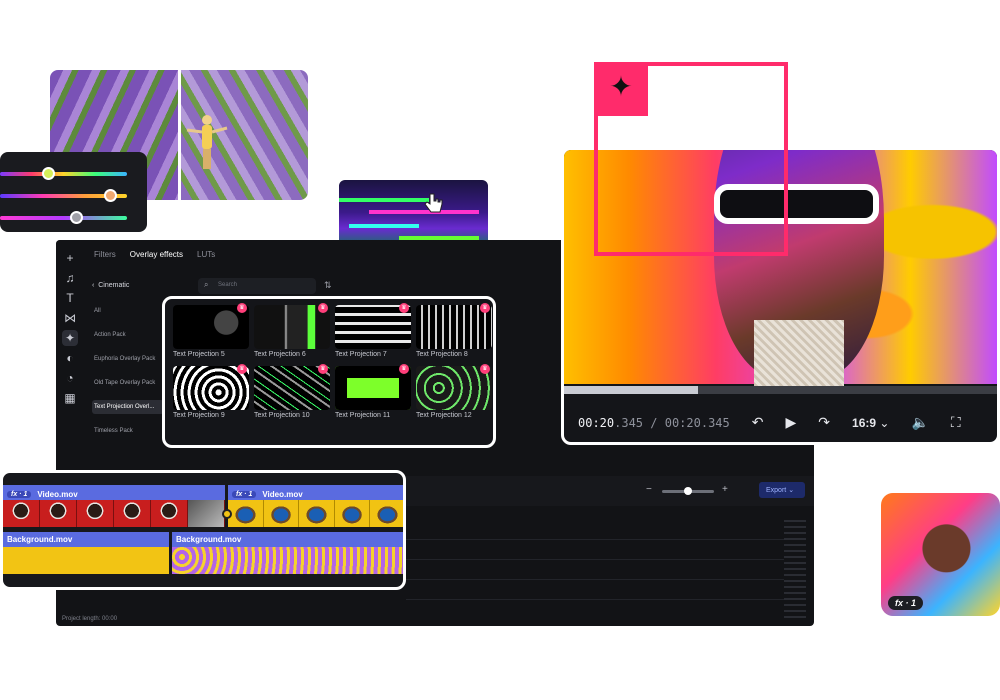  What do you see at coordinates (287, 539) in the screenshot?
I see `clip-name: Background.mov` at bounding box center [287, 539].